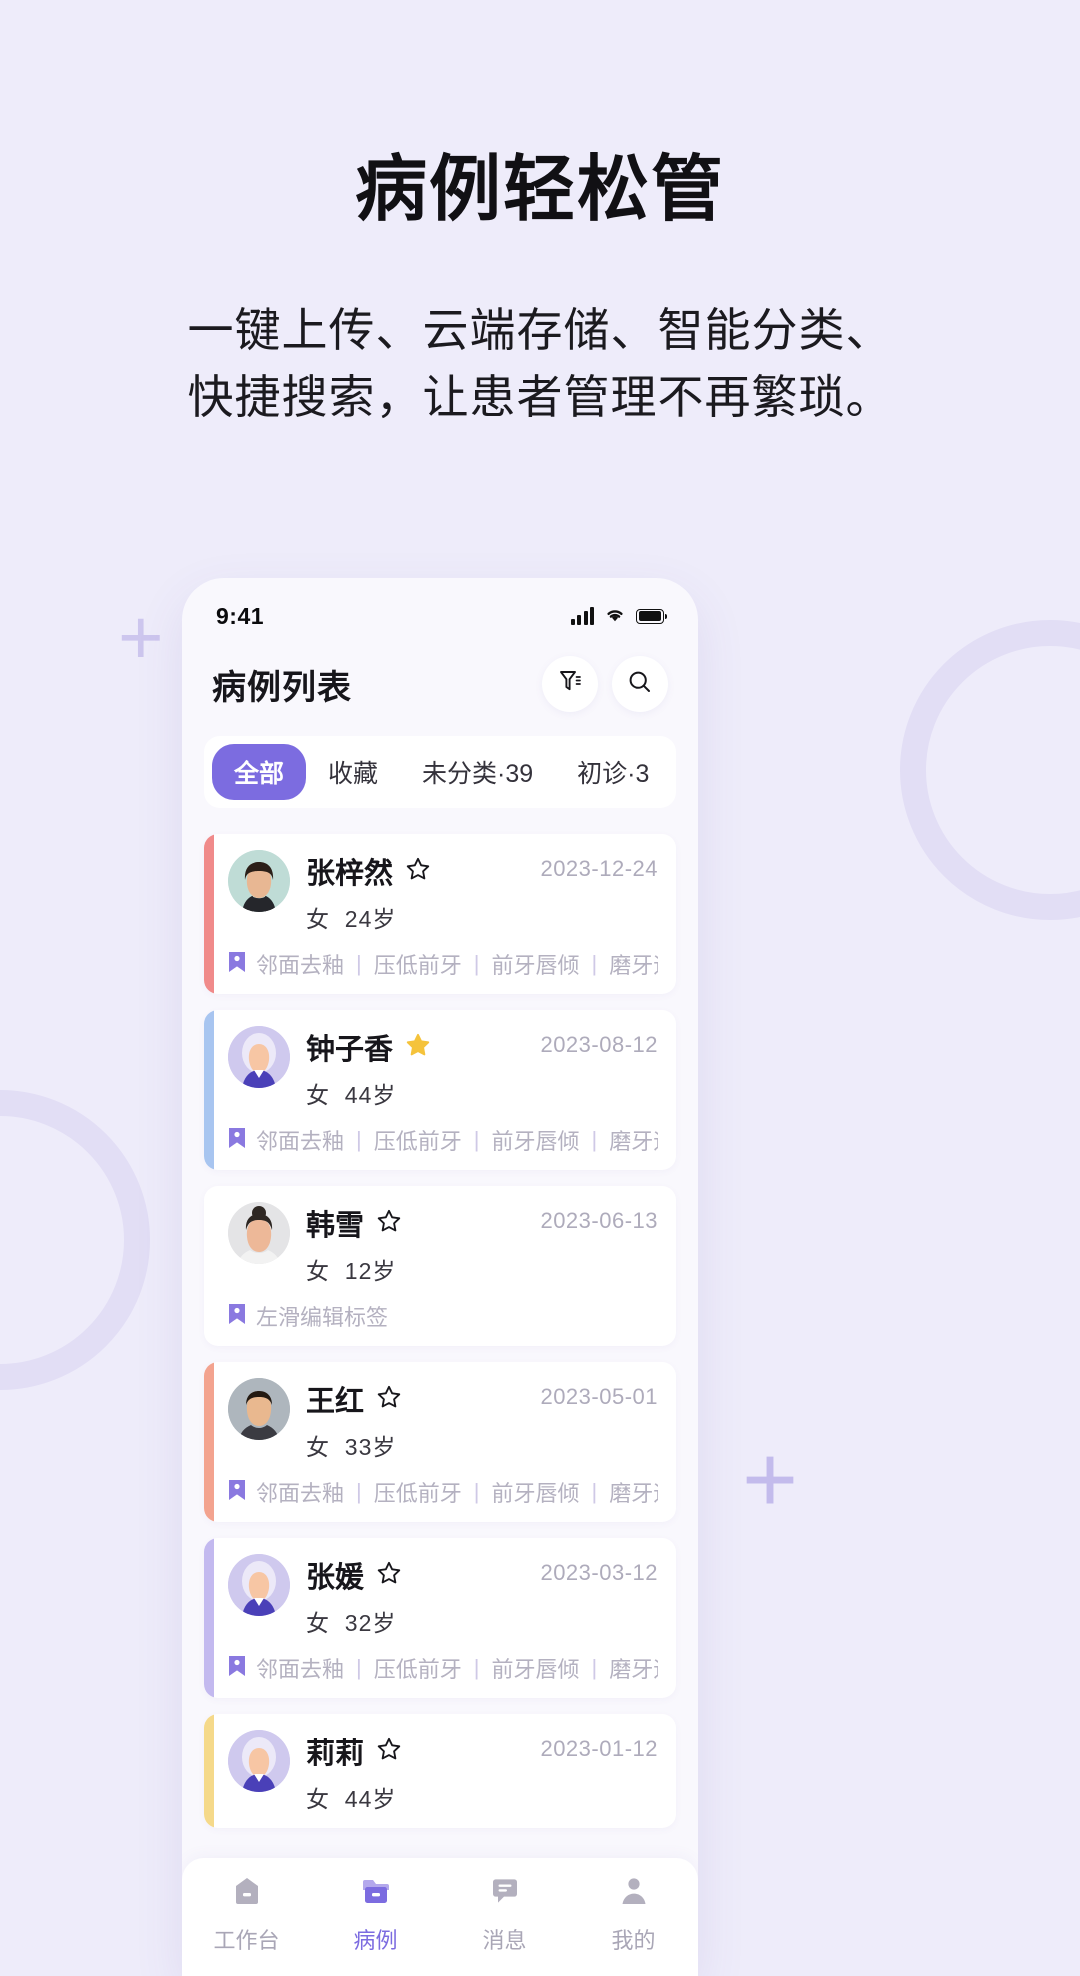 The height and width of the screenshot is (1976, 1080). Describe the element at coordinates (599, 1572) in the screenshot. I see `case-date: 2023-03-12` at that location.